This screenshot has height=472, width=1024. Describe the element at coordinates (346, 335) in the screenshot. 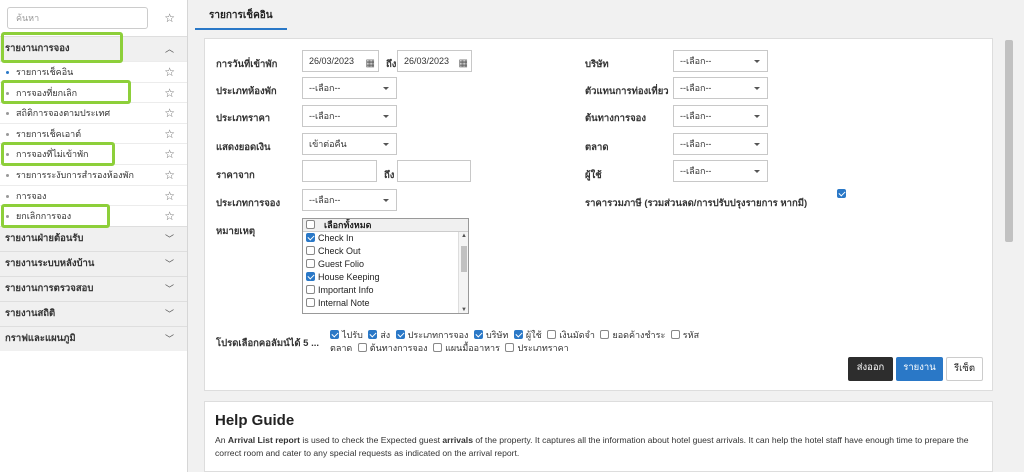

I see `column-option: ไปรับ` at that location.